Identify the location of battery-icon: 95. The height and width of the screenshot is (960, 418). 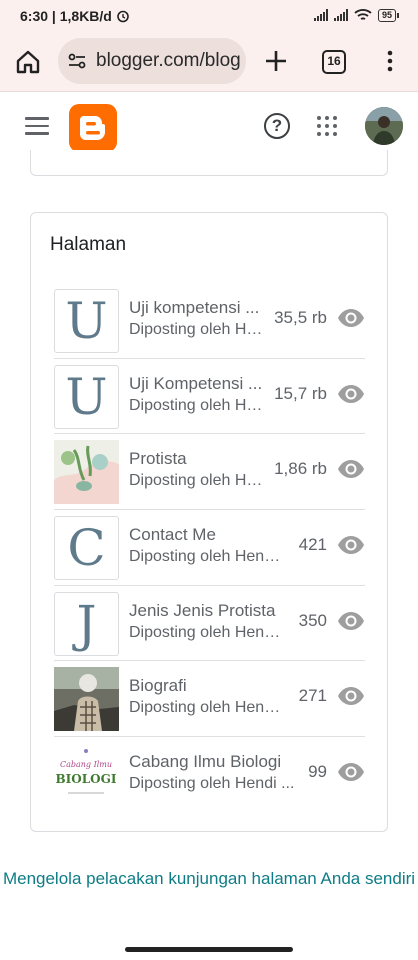
(388, 15).